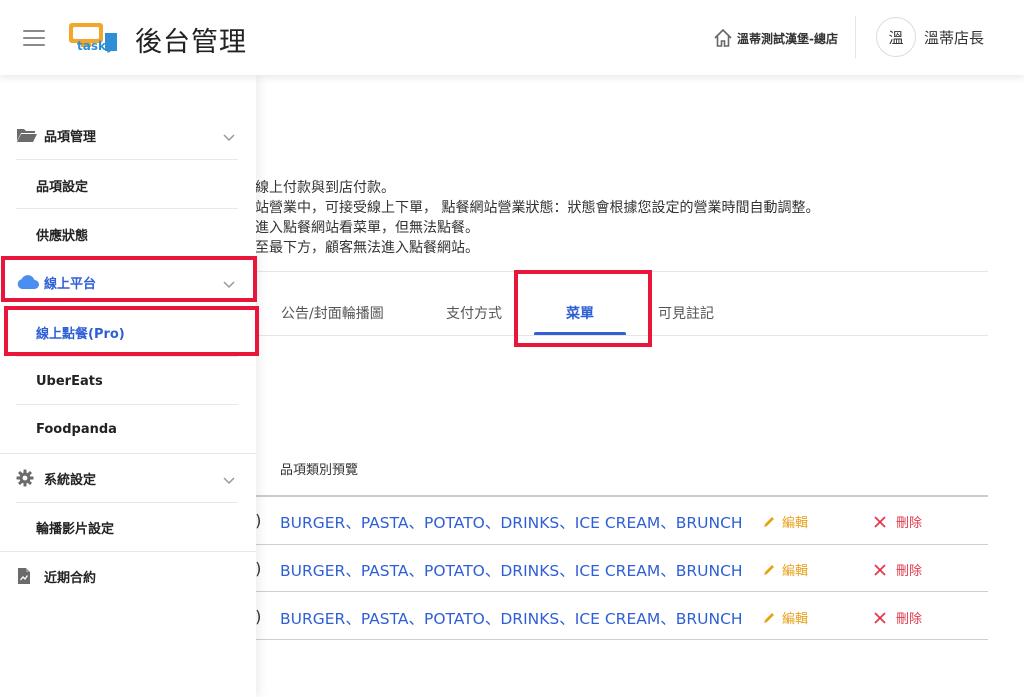 The height and width of the screenshot is (697, 1024). Describe the element at coordinates (367, 248) in the screenshot. I see `description-line: 至最下方，顧客無法進入點餐網站。` at that location.